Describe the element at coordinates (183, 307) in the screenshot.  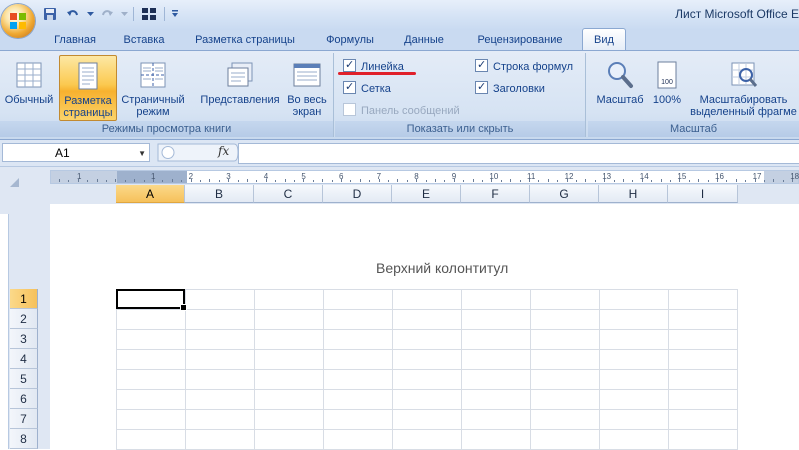
I see `fill-handle` at that location.